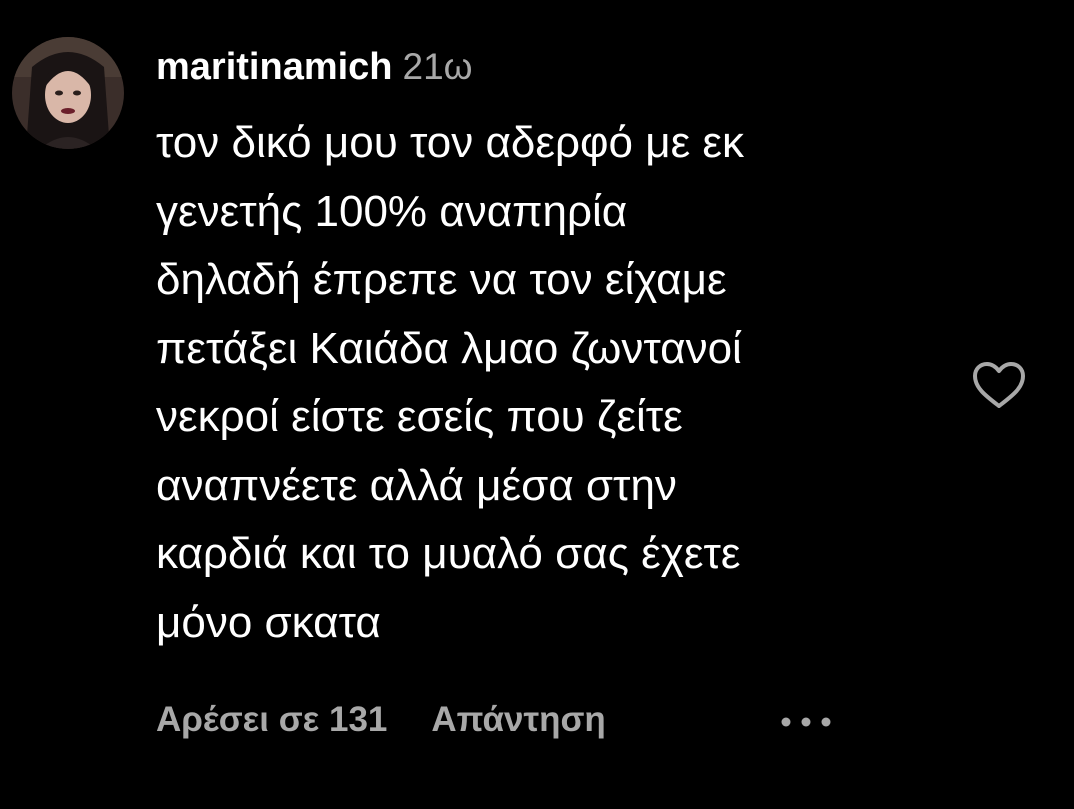  I want to click on comment-actions: Αρέσει σε 131 Απάντηση, so click(381, 723).